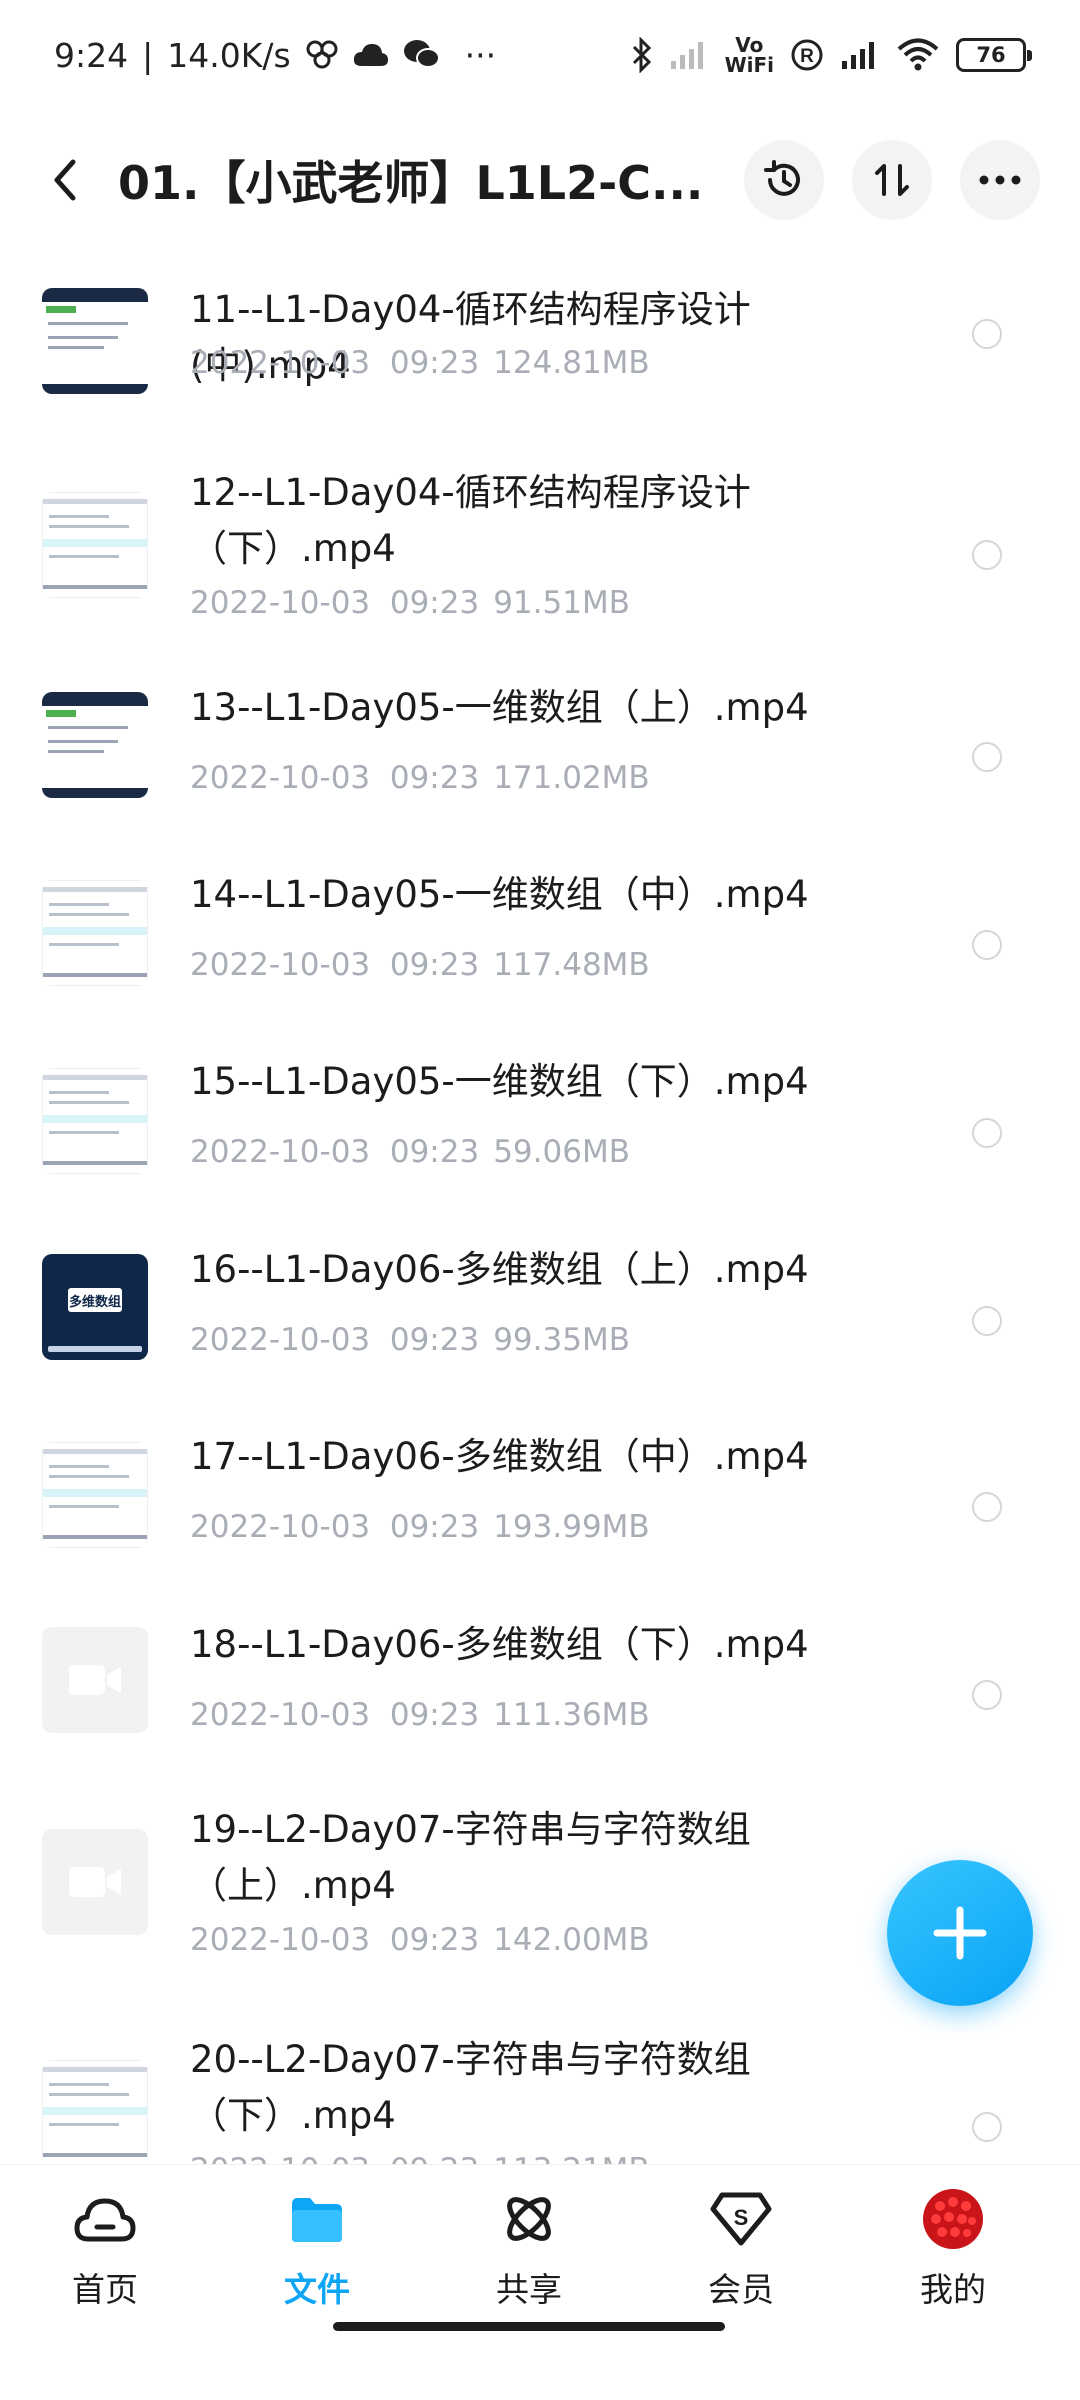 Image resolution: width=1080 pixels, height=2400 pixels. What do you see at coordinates (550, 895) in the screenshot?
I see `file-name: 14--L1-Day05-一维数组（中）.mp4` at bounding box center [550, 895].